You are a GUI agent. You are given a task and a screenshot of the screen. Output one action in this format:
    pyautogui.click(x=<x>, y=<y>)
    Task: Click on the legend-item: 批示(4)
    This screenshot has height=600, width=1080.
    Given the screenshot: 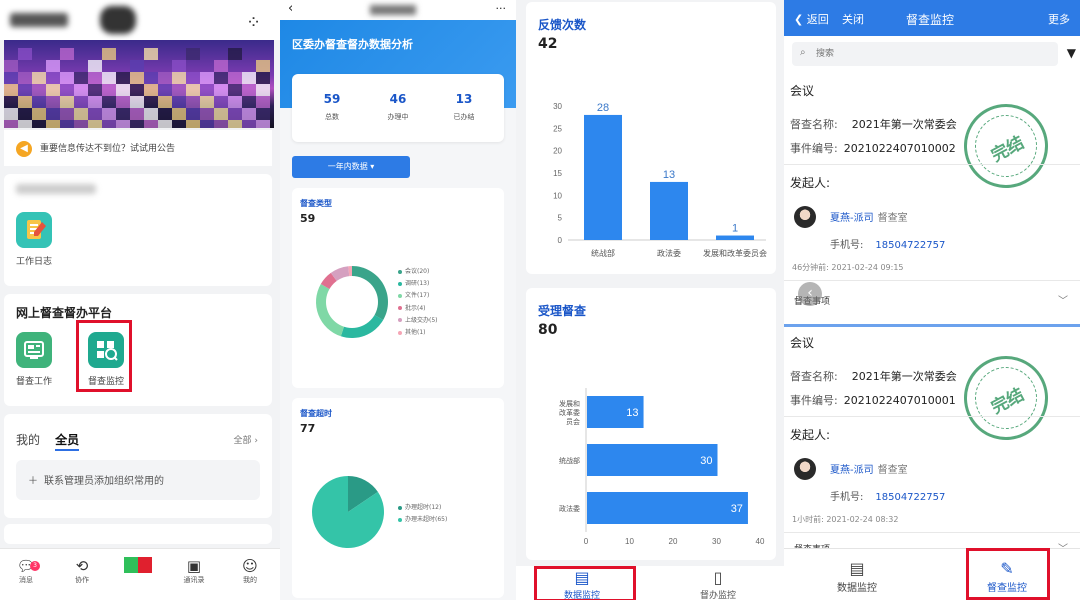 What is the action you would take?
    pyautogui.click(x=418, y=309)
    